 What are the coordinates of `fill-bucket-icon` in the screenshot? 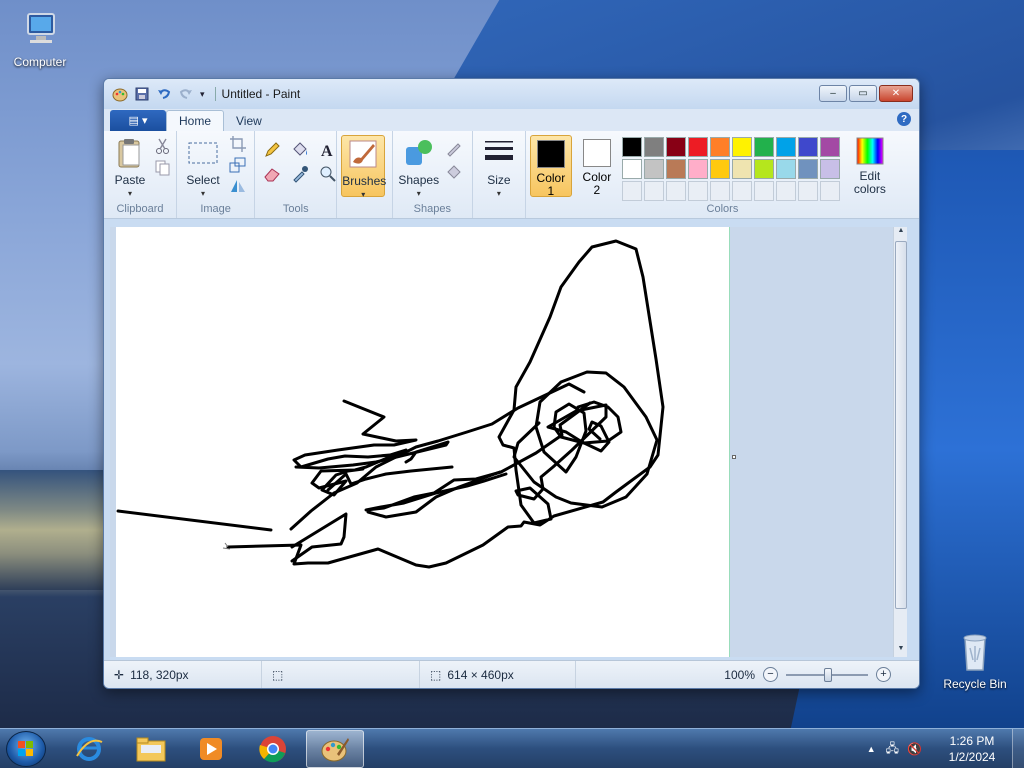 It's located at (300, 150).